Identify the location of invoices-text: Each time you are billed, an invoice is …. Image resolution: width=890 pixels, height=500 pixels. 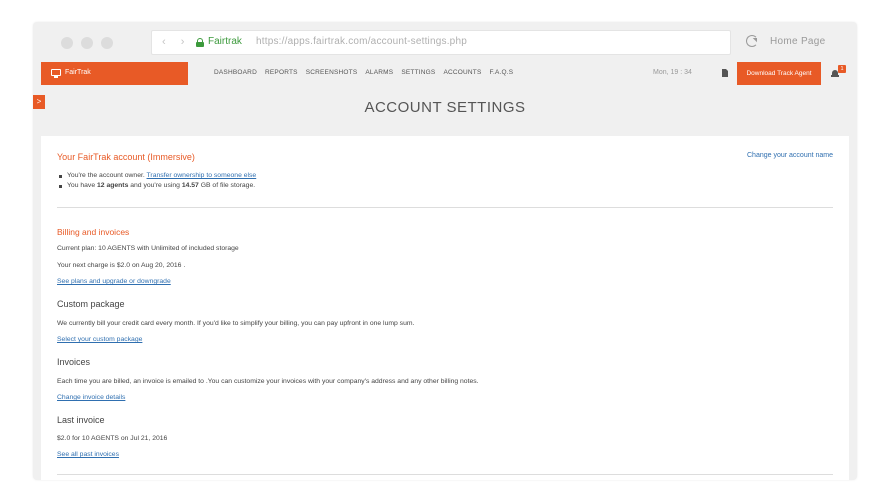
(268, 381).